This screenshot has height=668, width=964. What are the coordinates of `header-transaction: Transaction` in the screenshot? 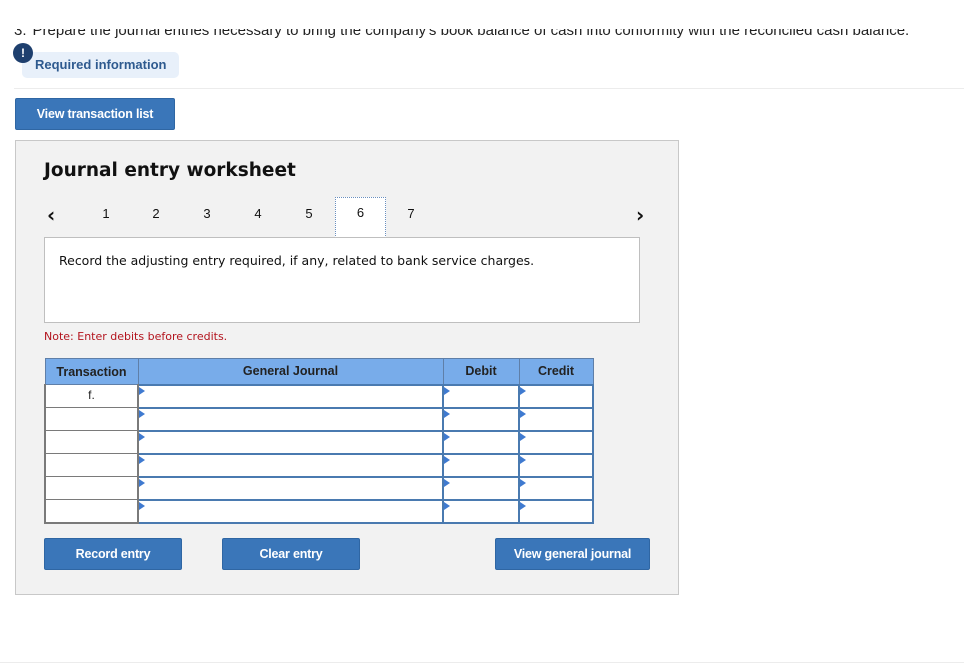 It's located at (91, 371).